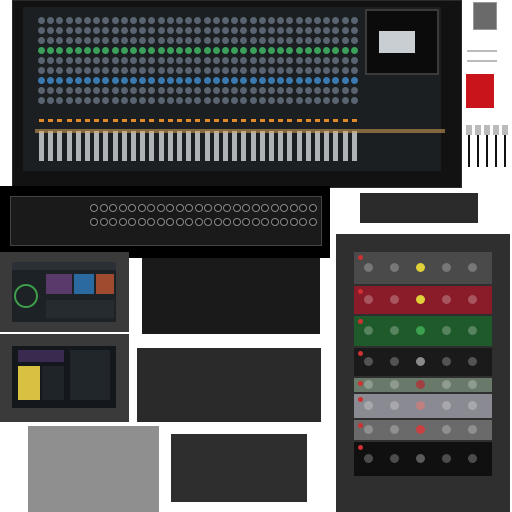  I want to click on fader-stem, so click(505, 151).